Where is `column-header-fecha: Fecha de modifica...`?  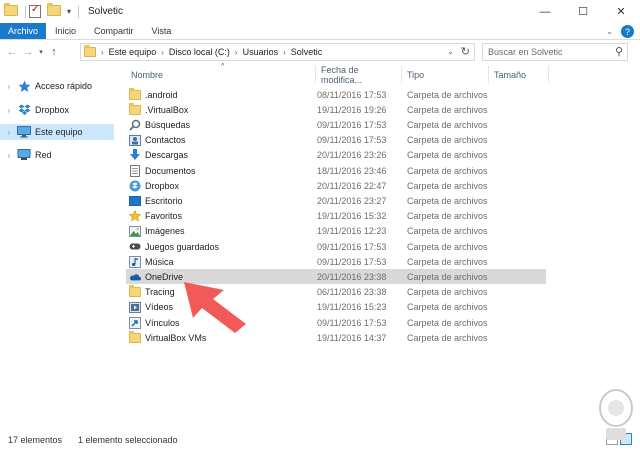
column-header-fecha: Fecha de modifica... is located at coordinates (359, 75).